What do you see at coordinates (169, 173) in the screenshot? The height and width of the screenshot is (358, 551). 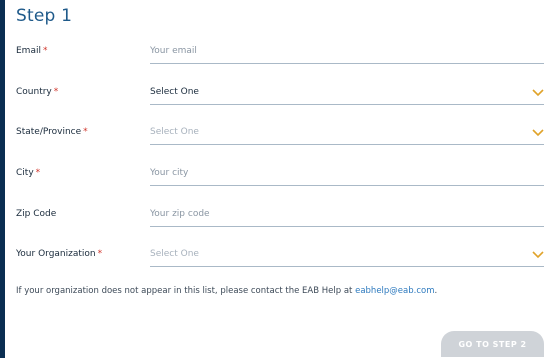 I see `city-placeholder: Your city` at bounding box center [169, 173].